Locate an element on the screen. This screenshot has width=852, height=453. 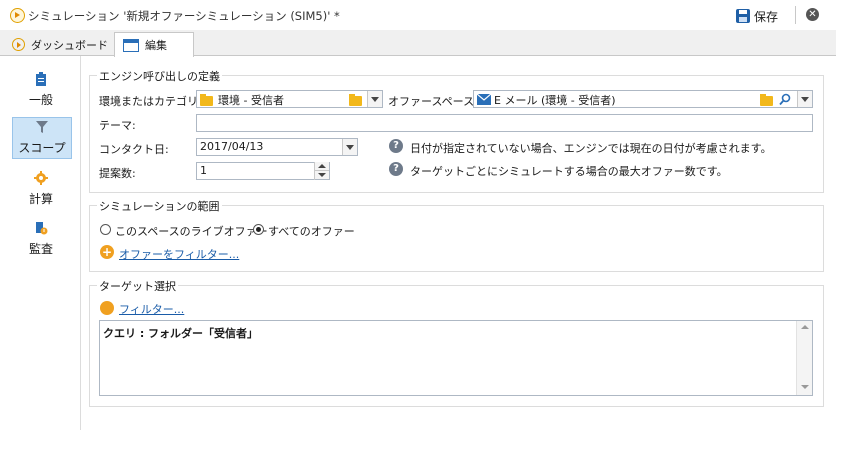
category-label: 環境またはカテゴリ: is located at coordinates (150, 101).